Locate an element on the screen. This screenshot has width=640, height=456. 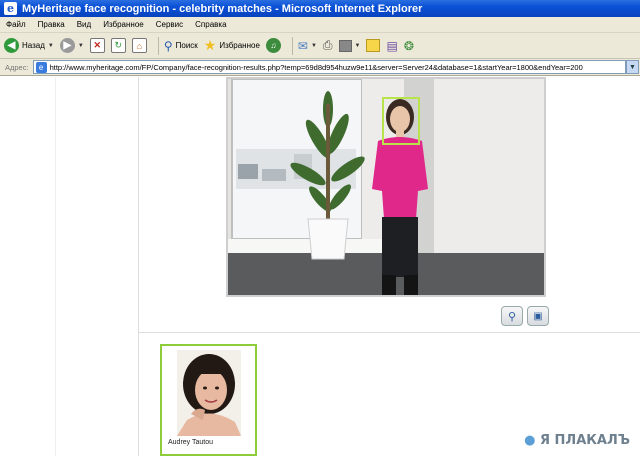
notes-button is located at coordinates (373, 46).